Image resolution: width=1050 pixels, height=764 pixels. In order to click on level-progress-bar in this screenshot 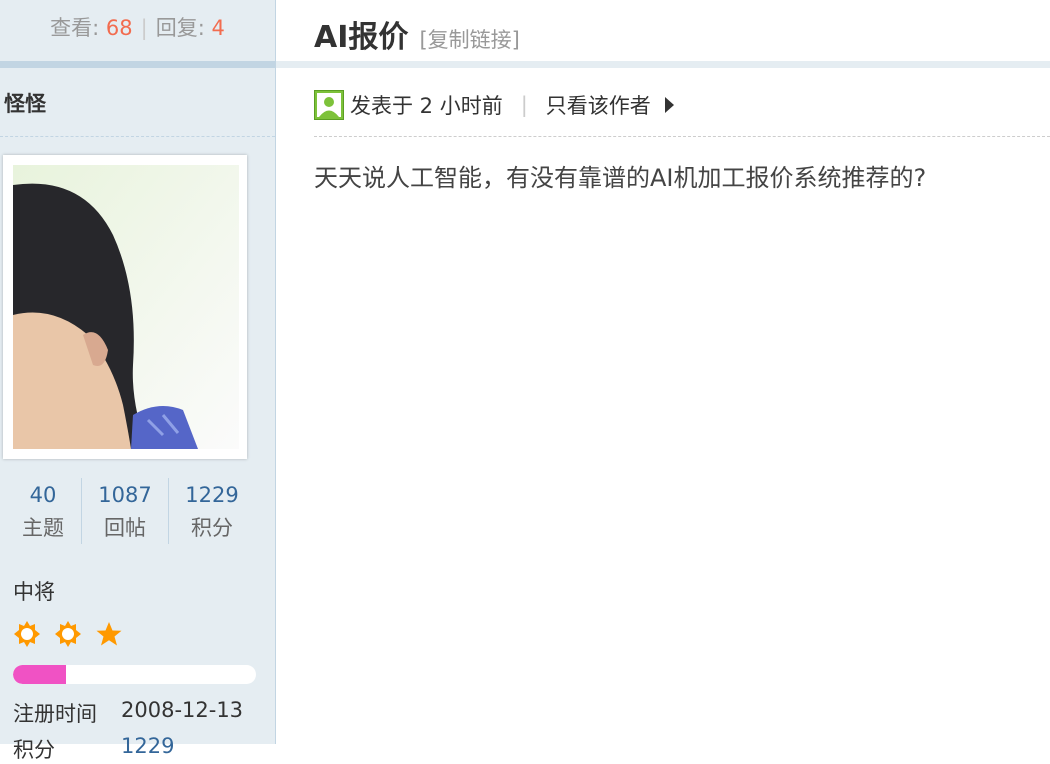, I will do `click(134, 674)`.